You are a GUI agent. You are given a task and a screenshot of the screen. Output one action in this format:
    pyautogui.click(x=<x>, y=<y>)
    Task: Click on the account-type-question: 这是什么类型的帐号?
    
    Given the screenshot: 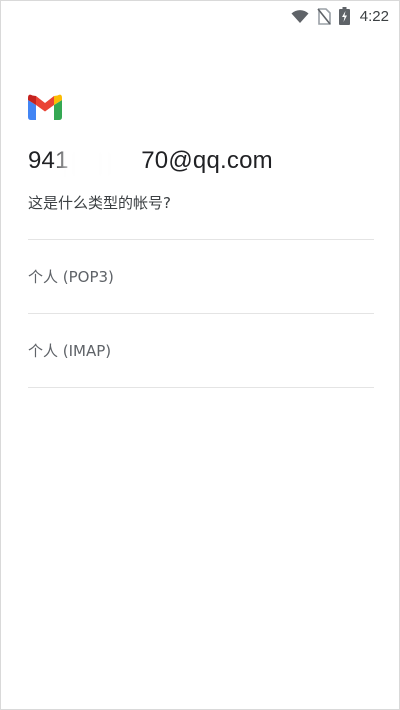 What is the action you would take?
    pyautogui.click(x=99, y=203)
    